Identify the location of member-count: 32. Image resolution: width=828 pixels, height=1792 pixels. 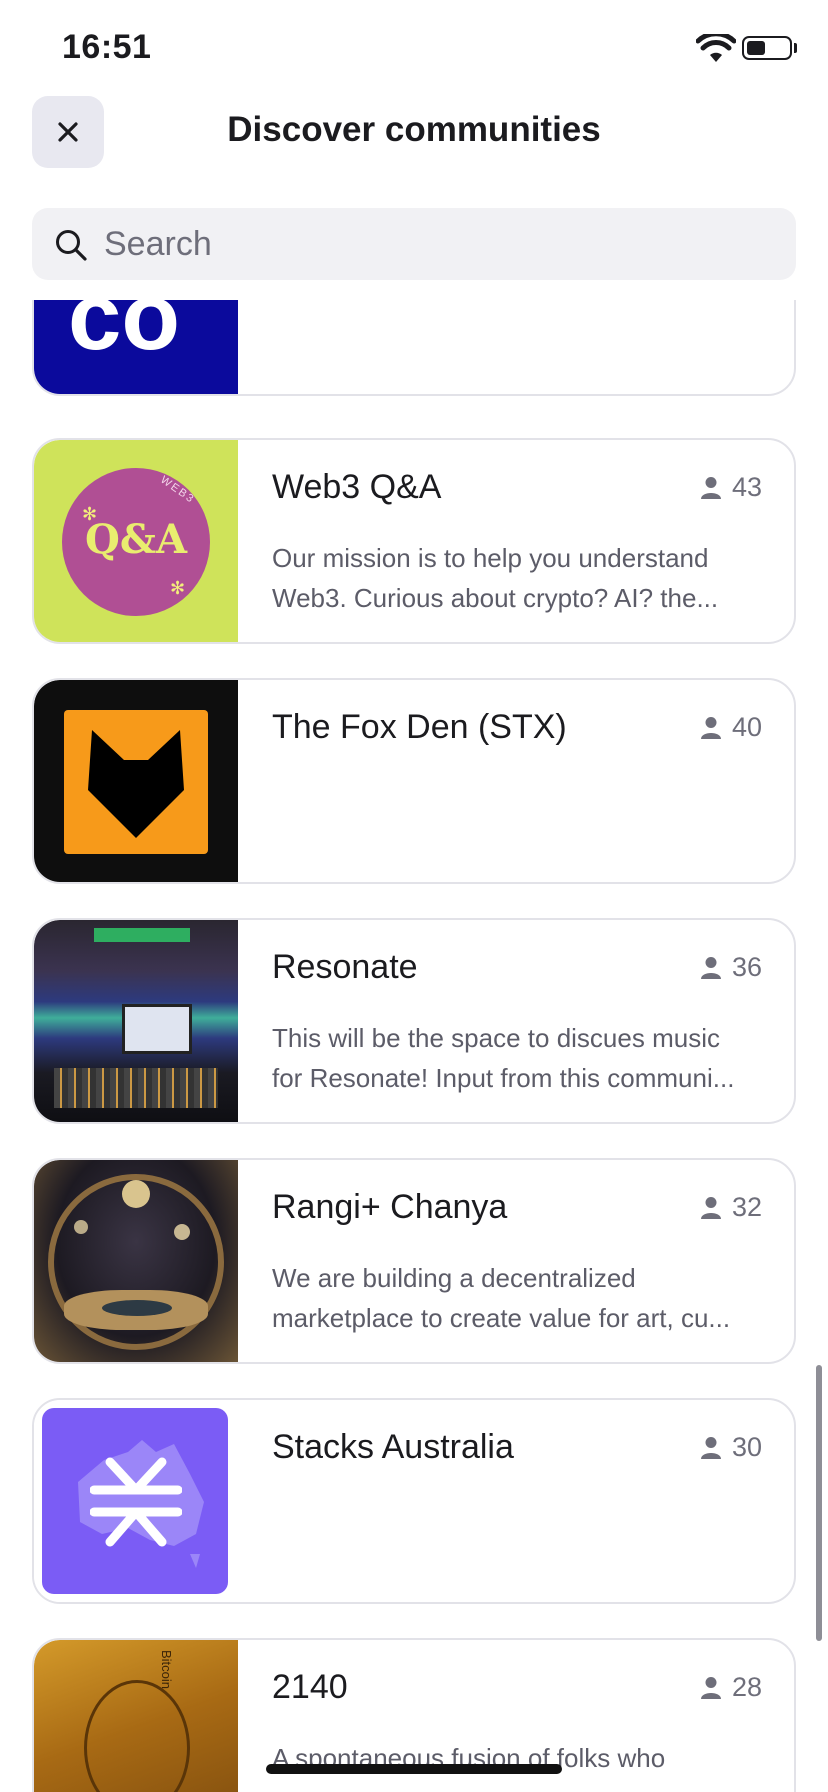
(731, 1207).